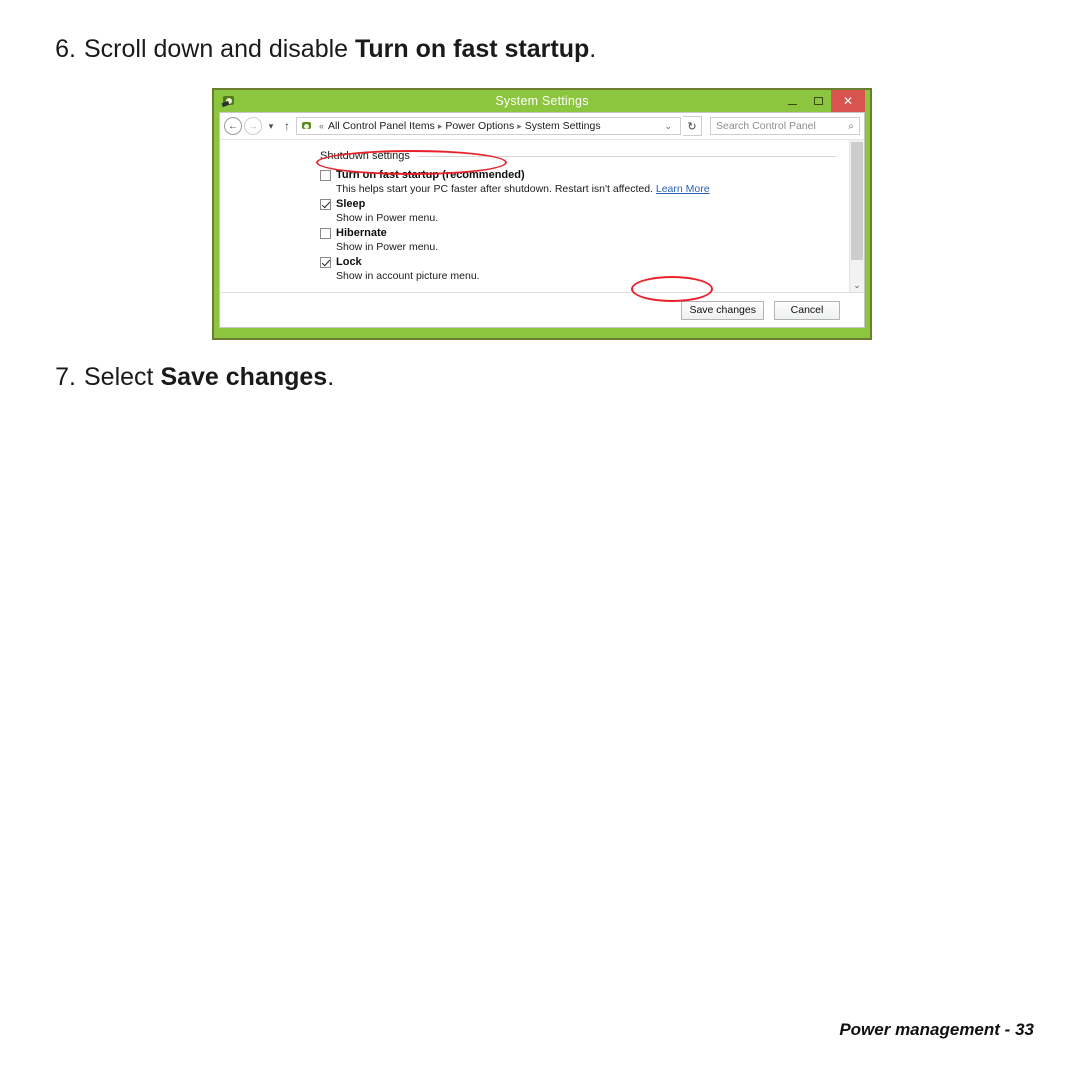  I want to click on hibernate-option: Hibernate, so click(578, 233).